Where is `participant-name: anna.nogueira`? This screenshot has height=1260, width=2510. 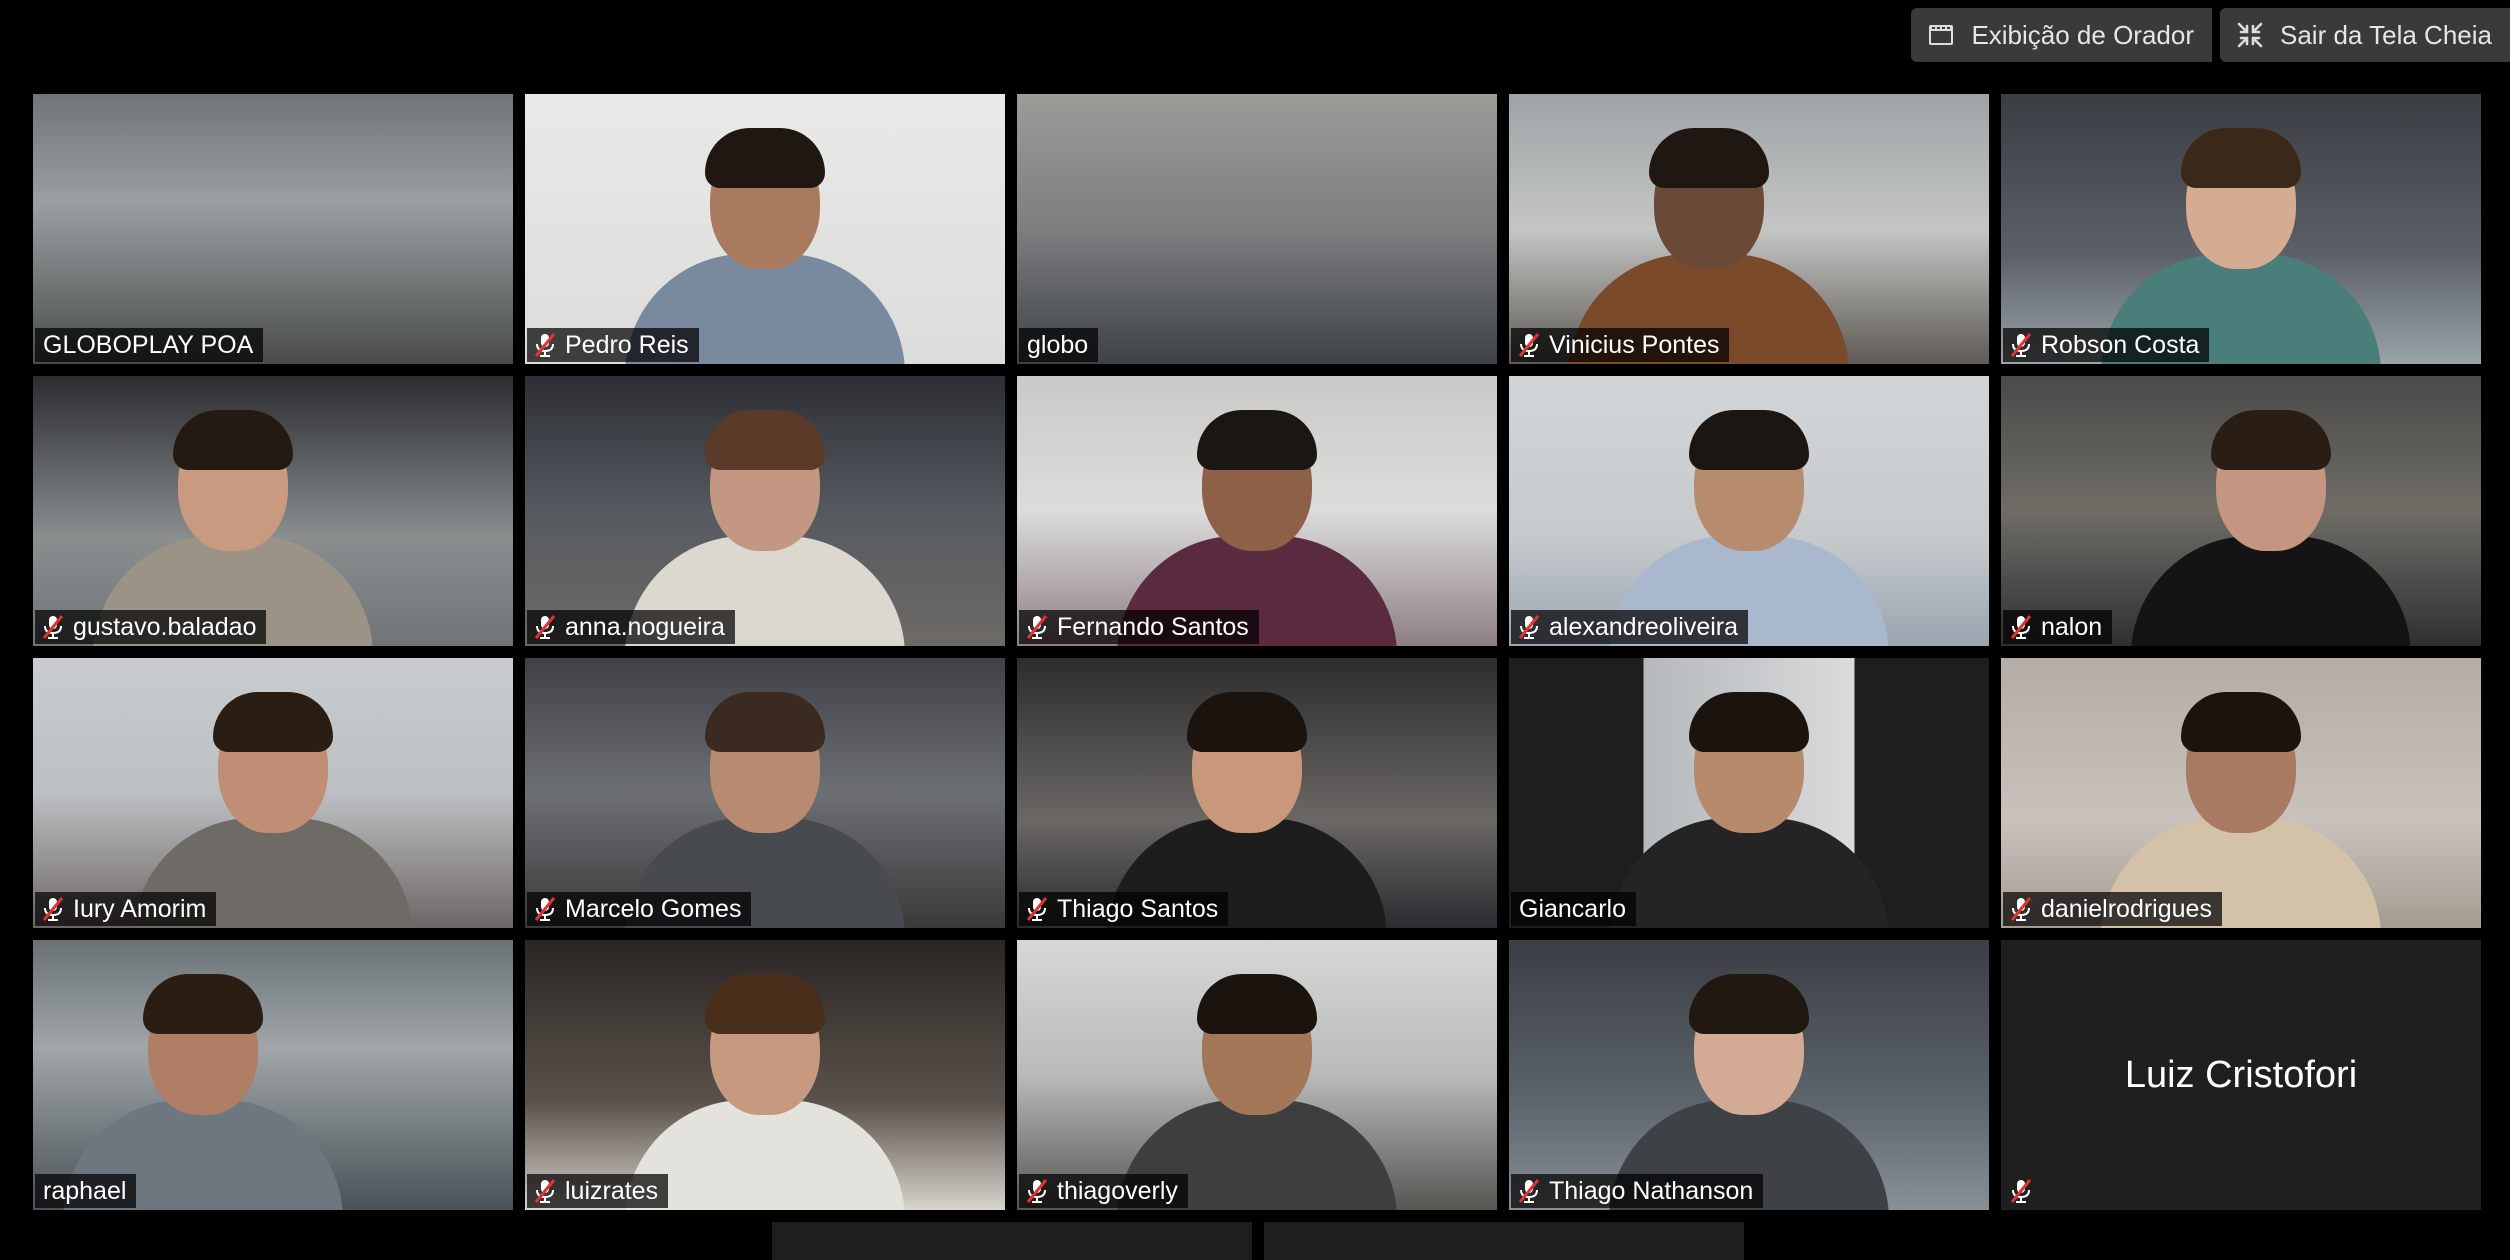
participant-name: anna.nogueira is located at coordinates (645, 626).